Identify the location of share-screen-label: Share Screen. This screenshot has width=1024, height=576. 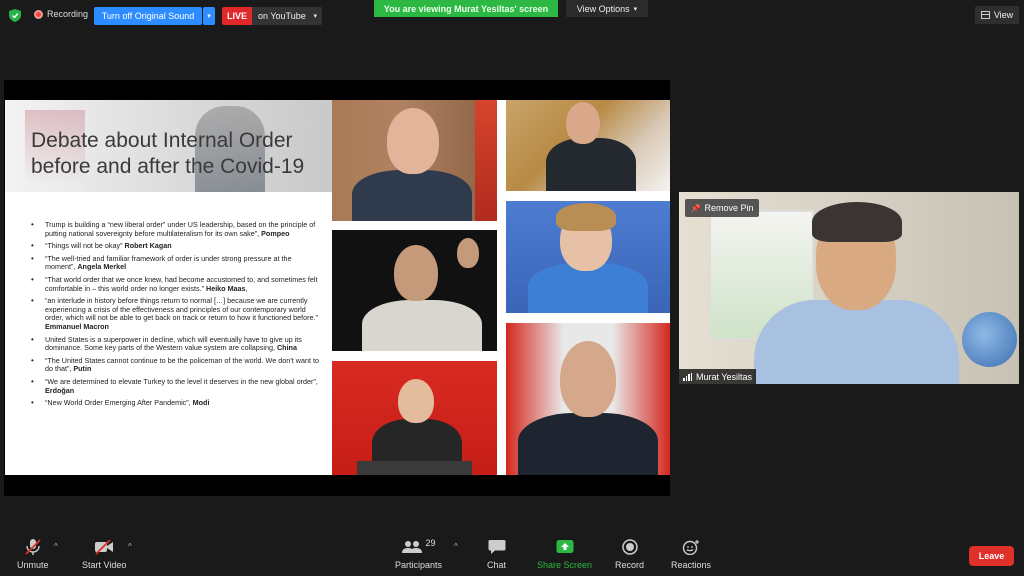
(565, 565).